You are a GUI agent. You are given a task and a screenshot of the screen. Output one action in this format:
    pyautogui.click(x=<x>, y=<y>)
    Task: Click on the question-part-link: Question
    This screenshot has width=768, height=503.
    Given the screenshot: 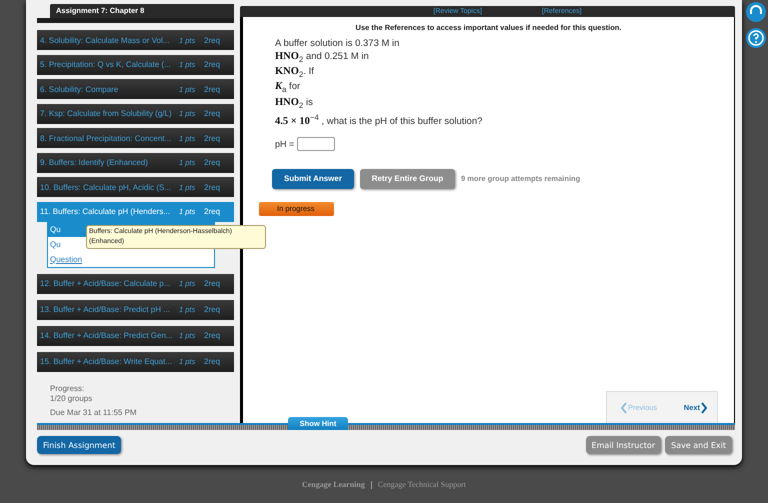 What is the action you would take?
    pyautogui.click(x=131, y=259)
    